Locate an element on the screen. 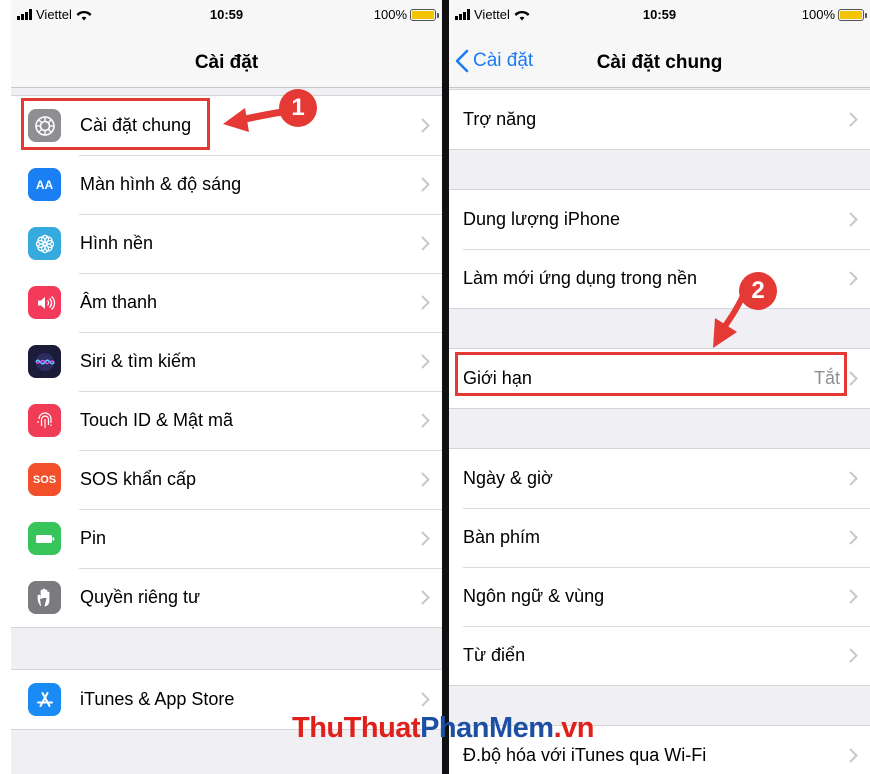 This screenshot has width=870, height=774. step-badge-2: 2 is located at coordinates (758, 291).